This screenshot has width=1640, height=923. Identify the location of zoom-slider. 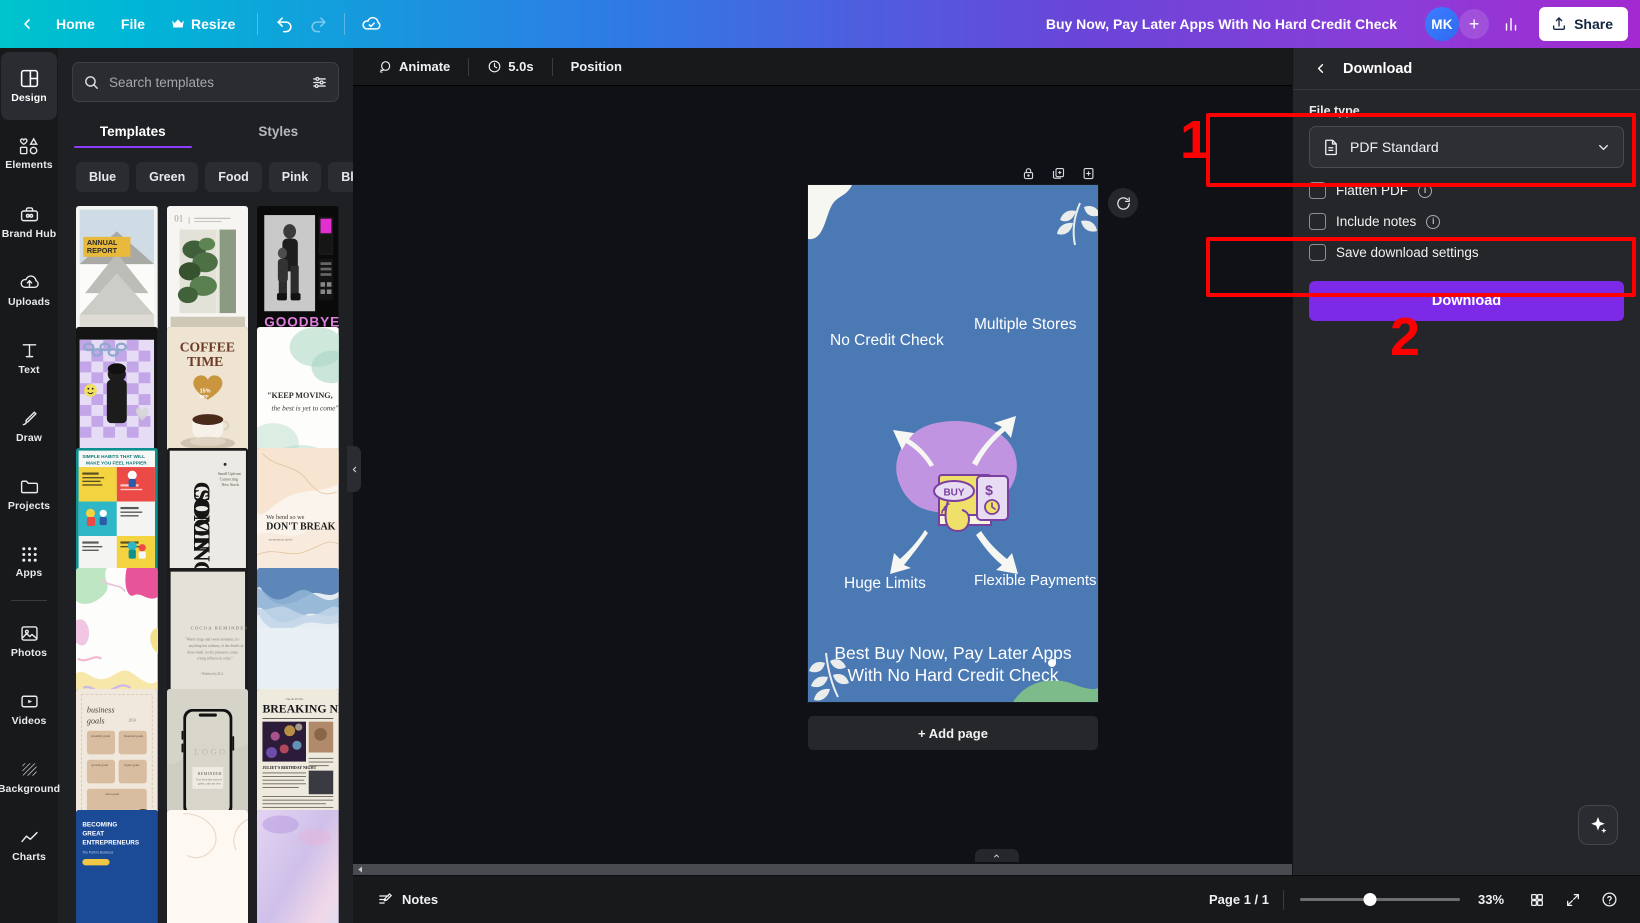
(1380, 900).